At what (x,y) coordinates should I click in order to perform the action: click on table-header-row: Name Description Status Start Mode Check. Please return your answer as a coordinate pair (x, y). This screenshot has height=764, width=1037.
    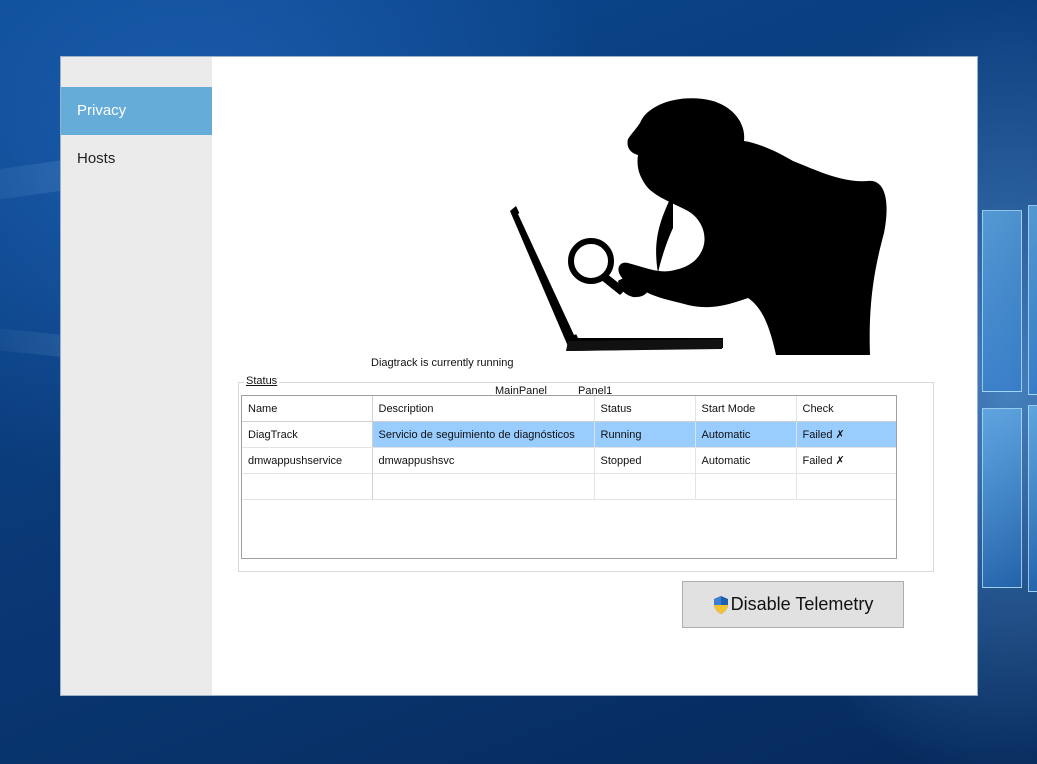
    Looking at the image, I should click on (569, 409).